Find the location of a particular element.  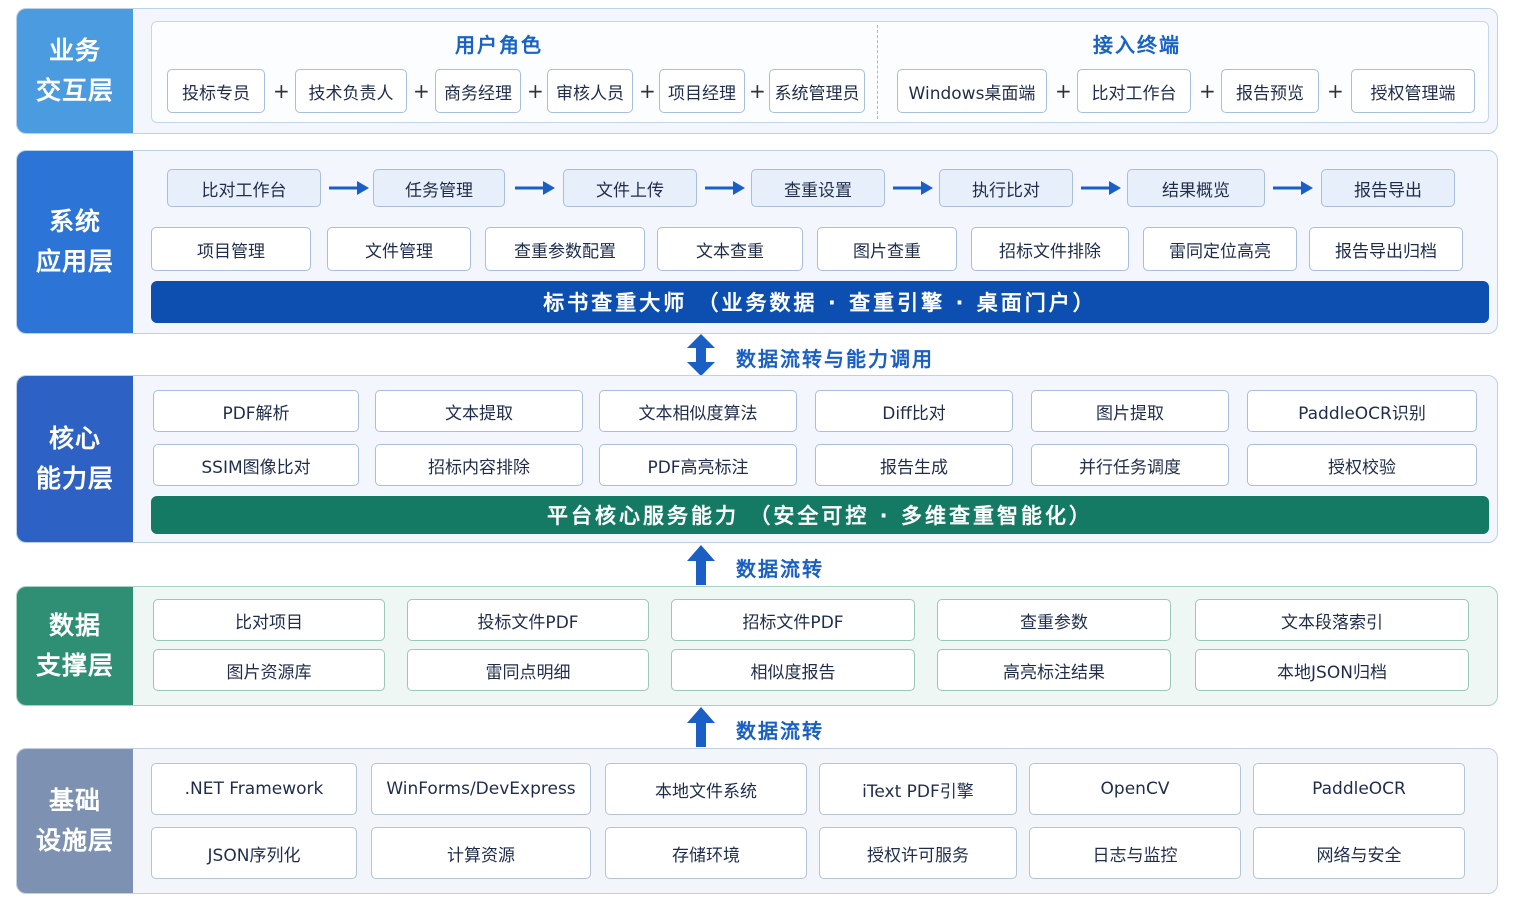

infra-box: OpenCV is located at coordinates (1135, 789).